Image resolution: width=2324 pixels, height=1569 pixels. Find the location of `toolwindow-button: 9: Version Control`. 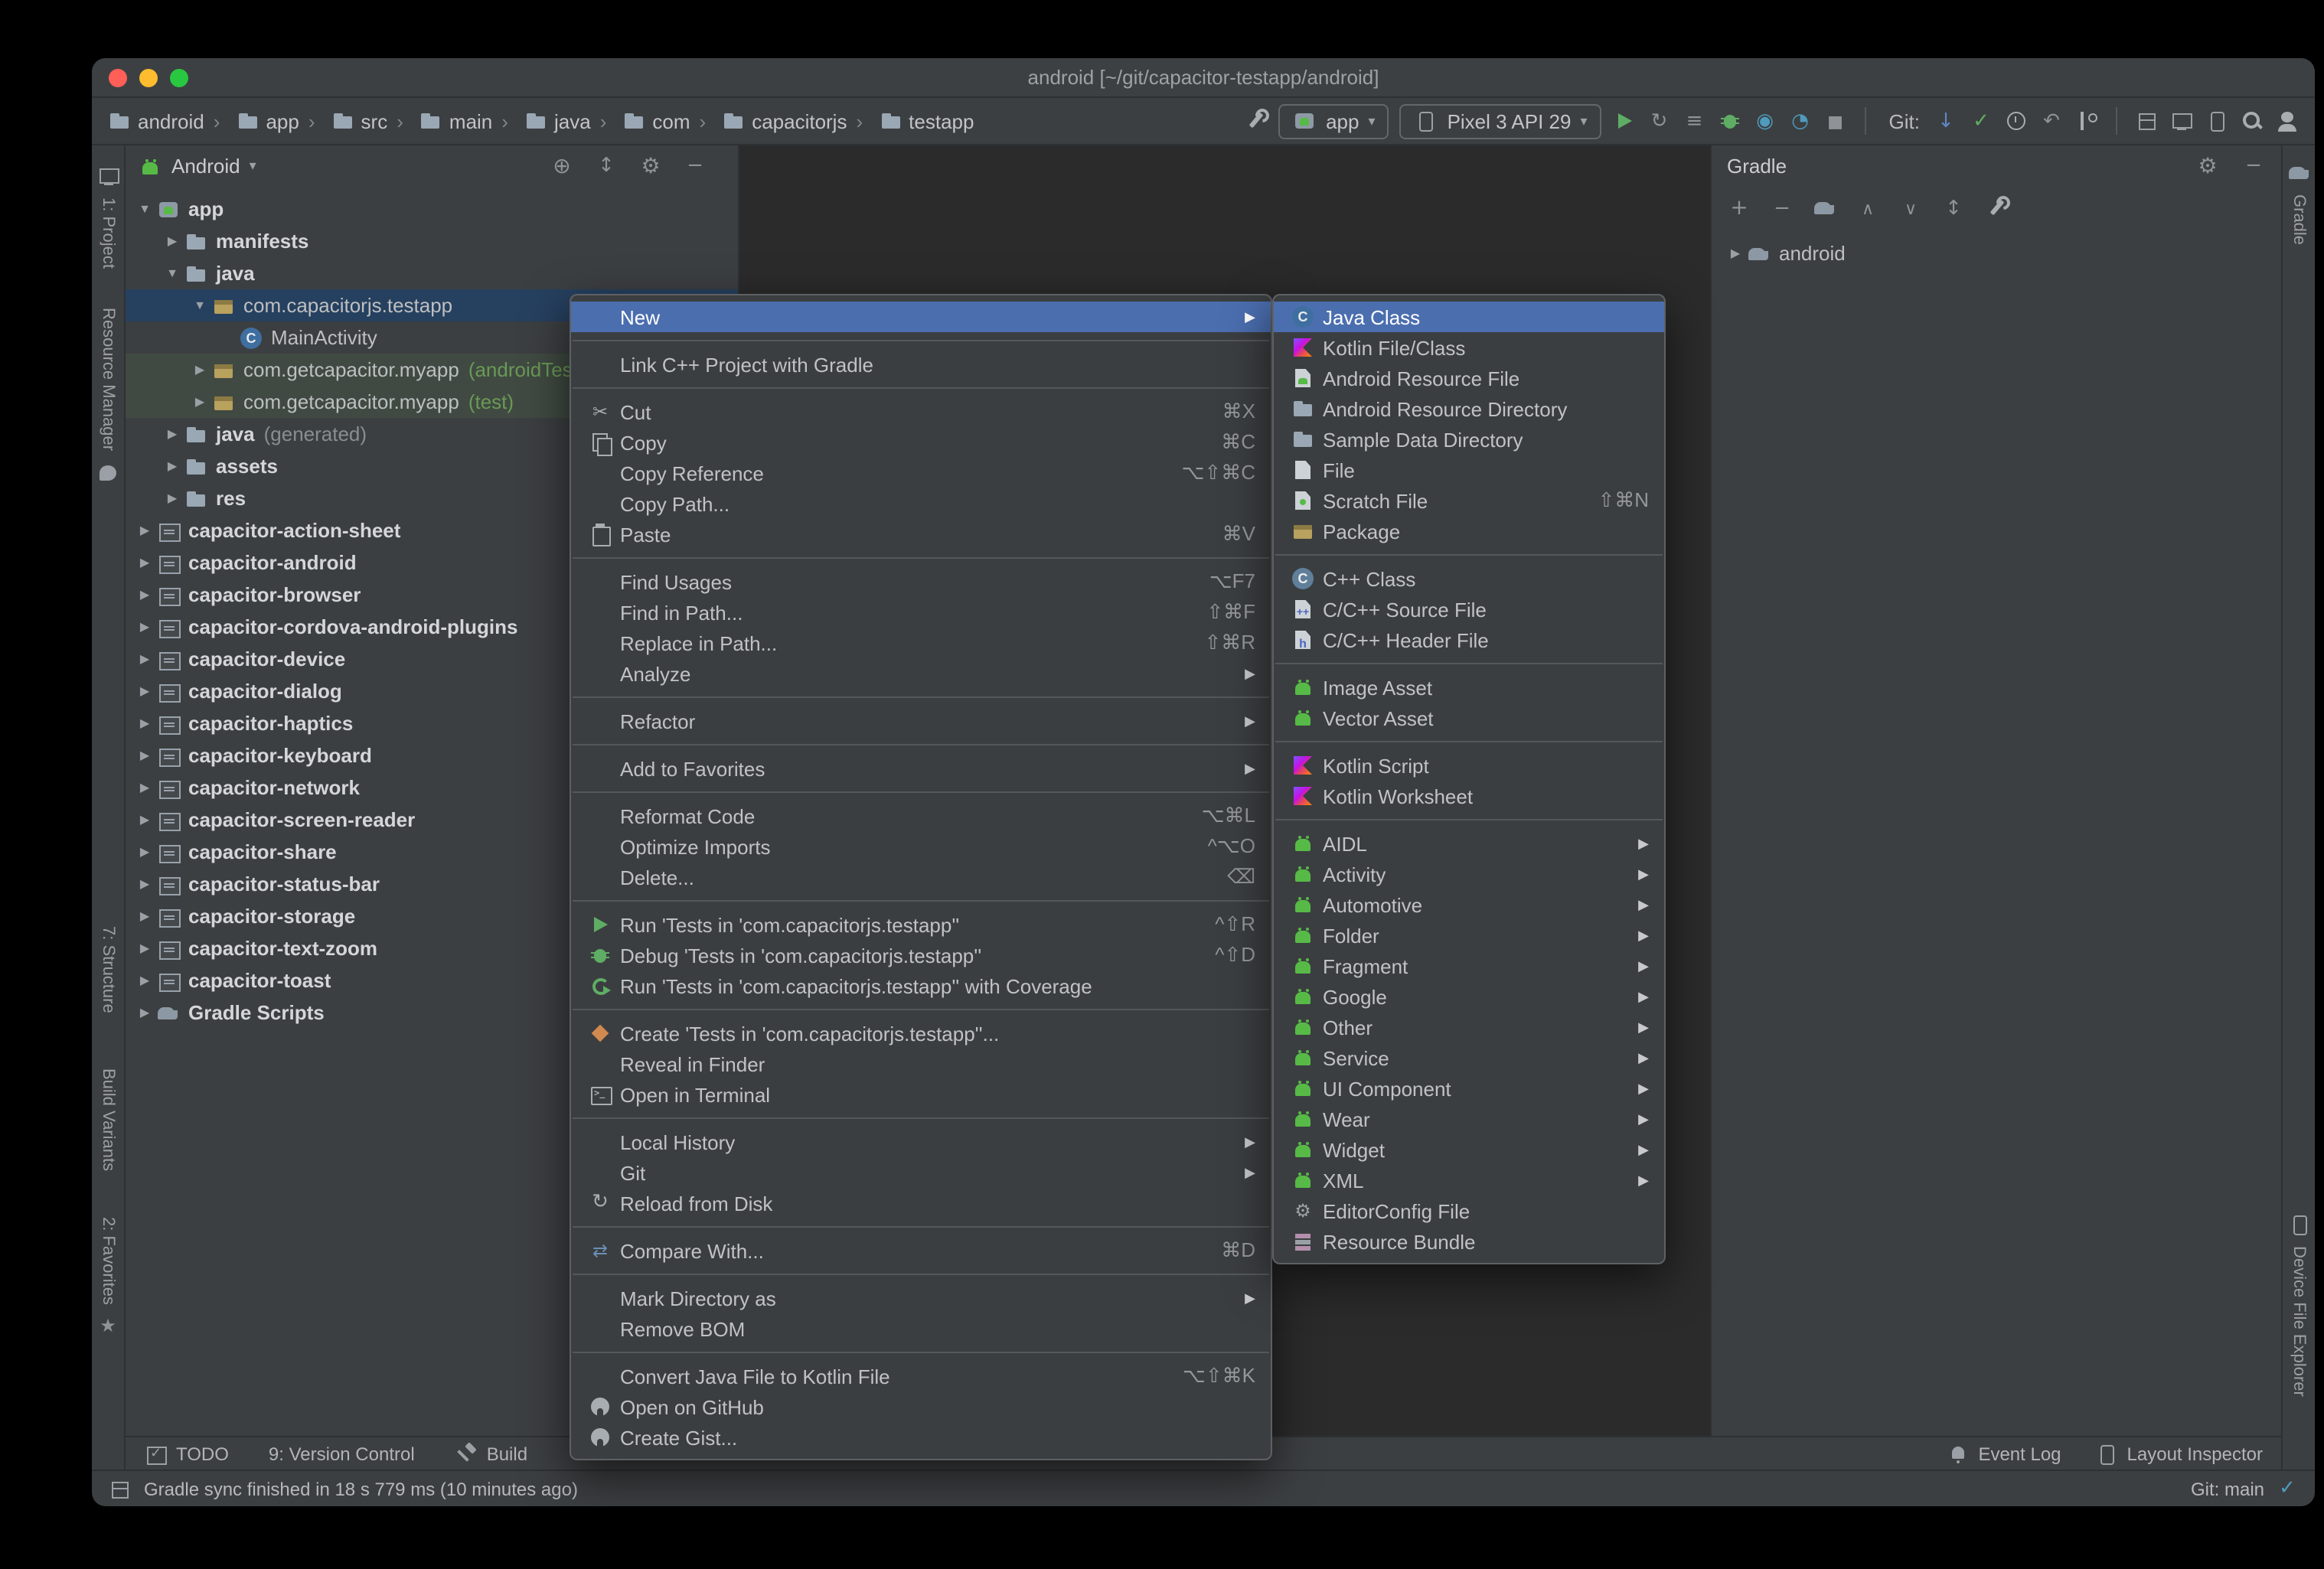

toolwindow-button: 9: Version Control is located at coordinates (342, 1453).